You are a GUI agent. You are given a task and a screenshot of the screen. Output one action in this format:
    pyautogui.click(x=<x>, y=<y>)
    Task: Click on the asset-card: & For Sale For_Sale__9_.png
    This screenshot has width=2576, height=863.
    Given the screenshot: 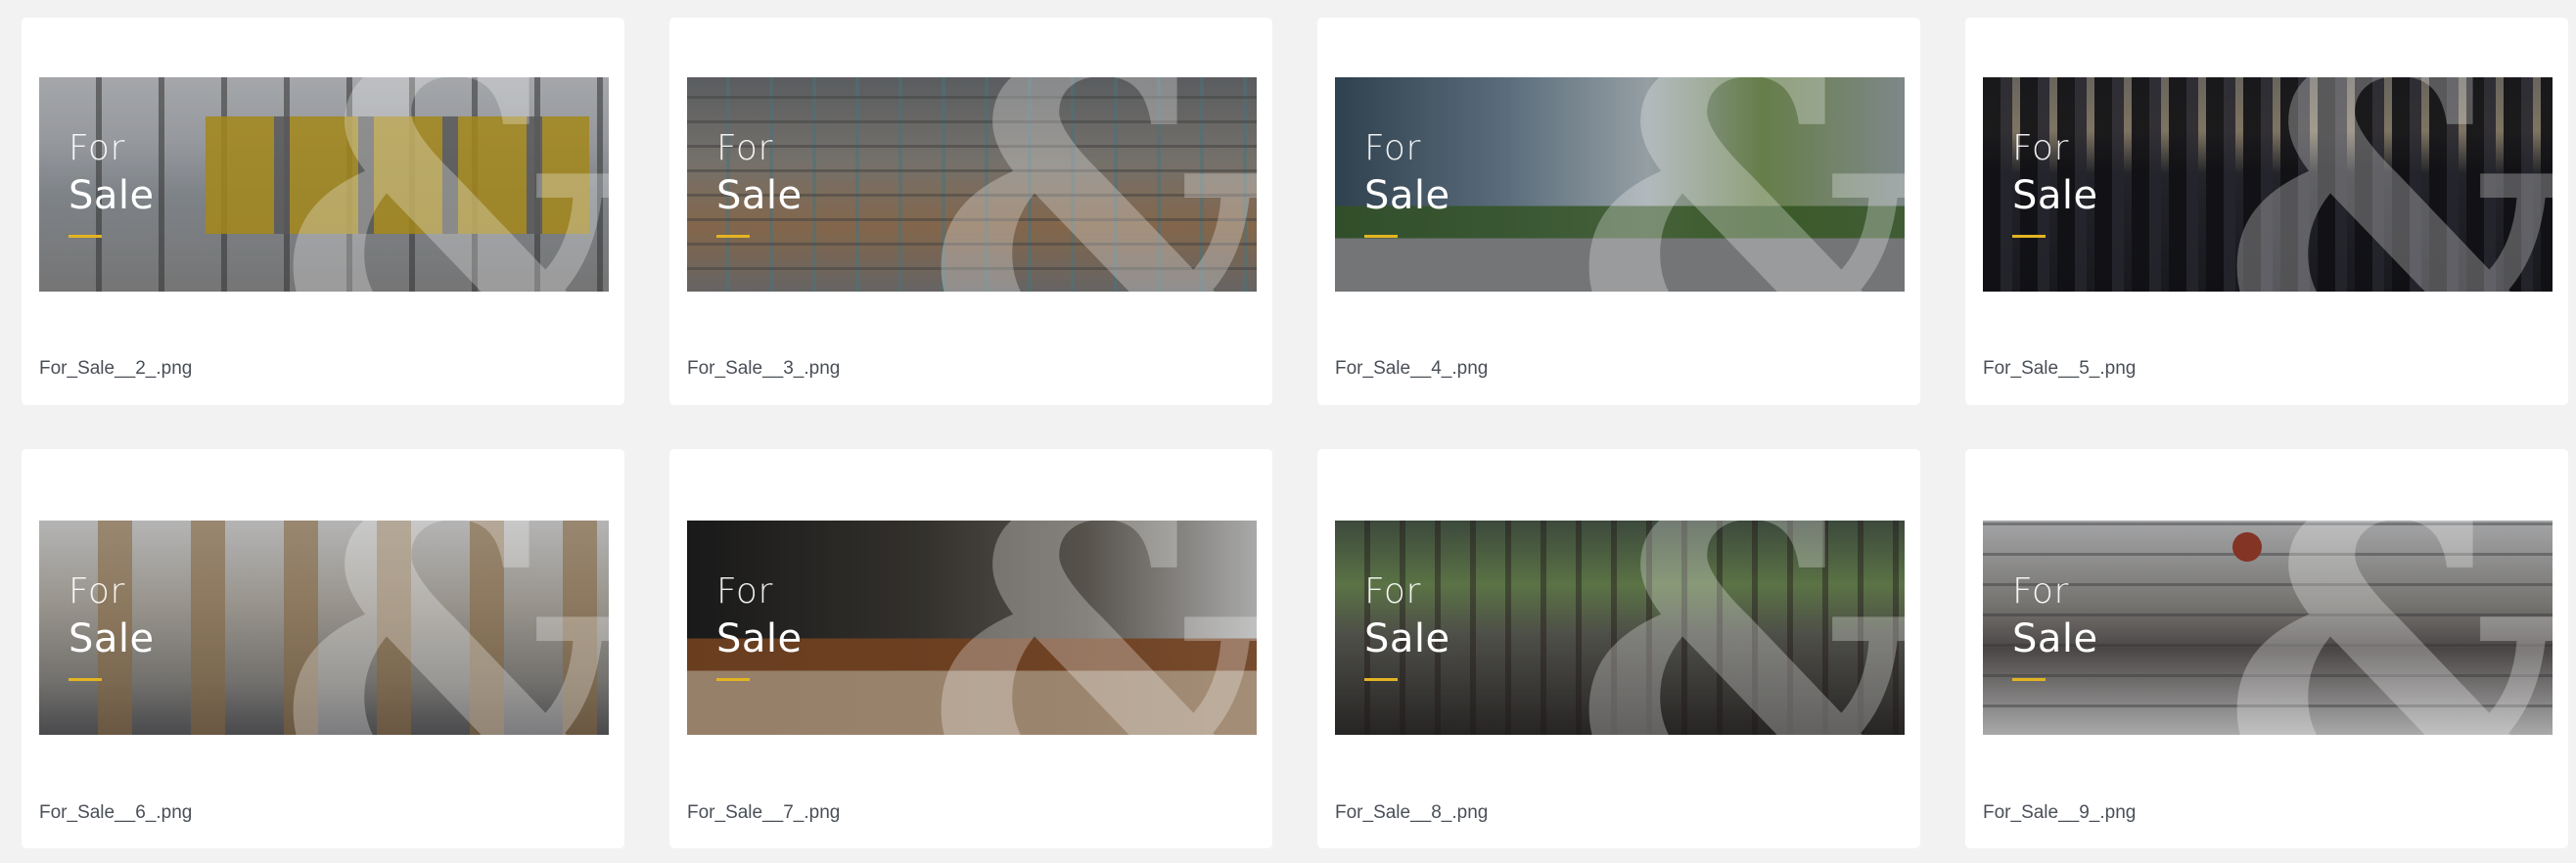 What is the action you would take?
    pyautogui.click(x=2266, y=648)
    